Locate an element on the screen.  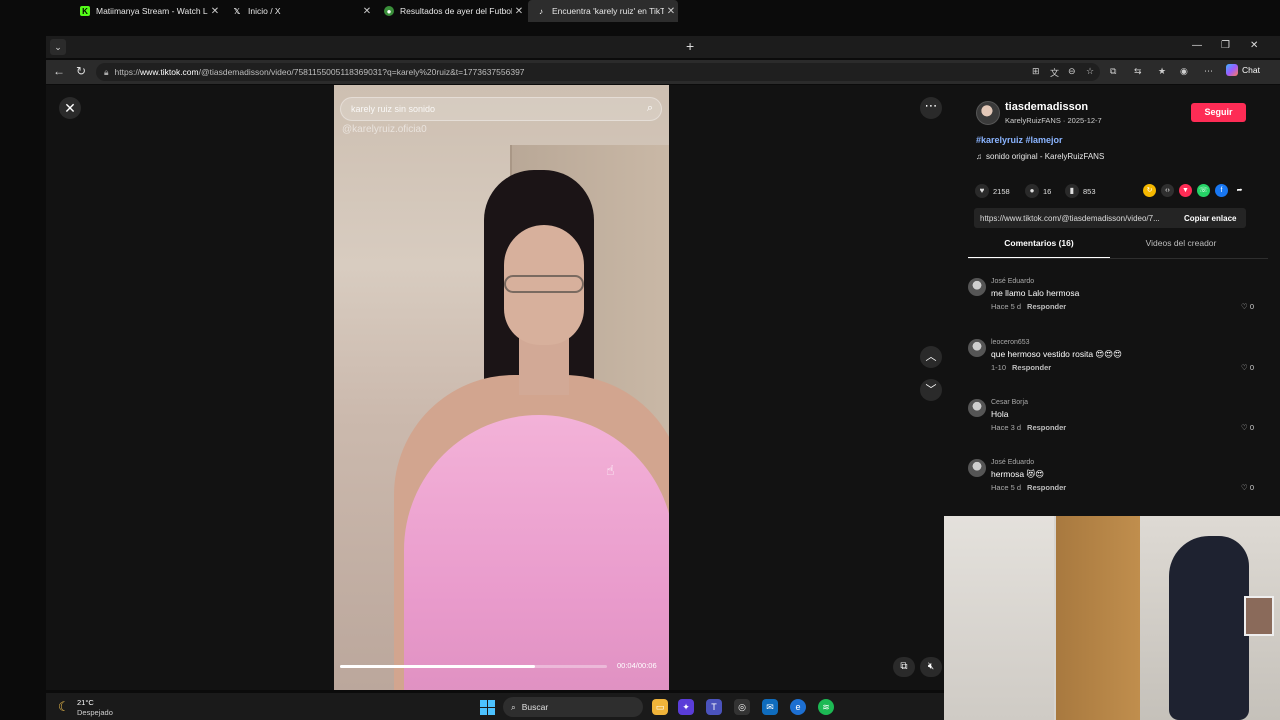
webcam-chair is located at coordinates (1209, 628).